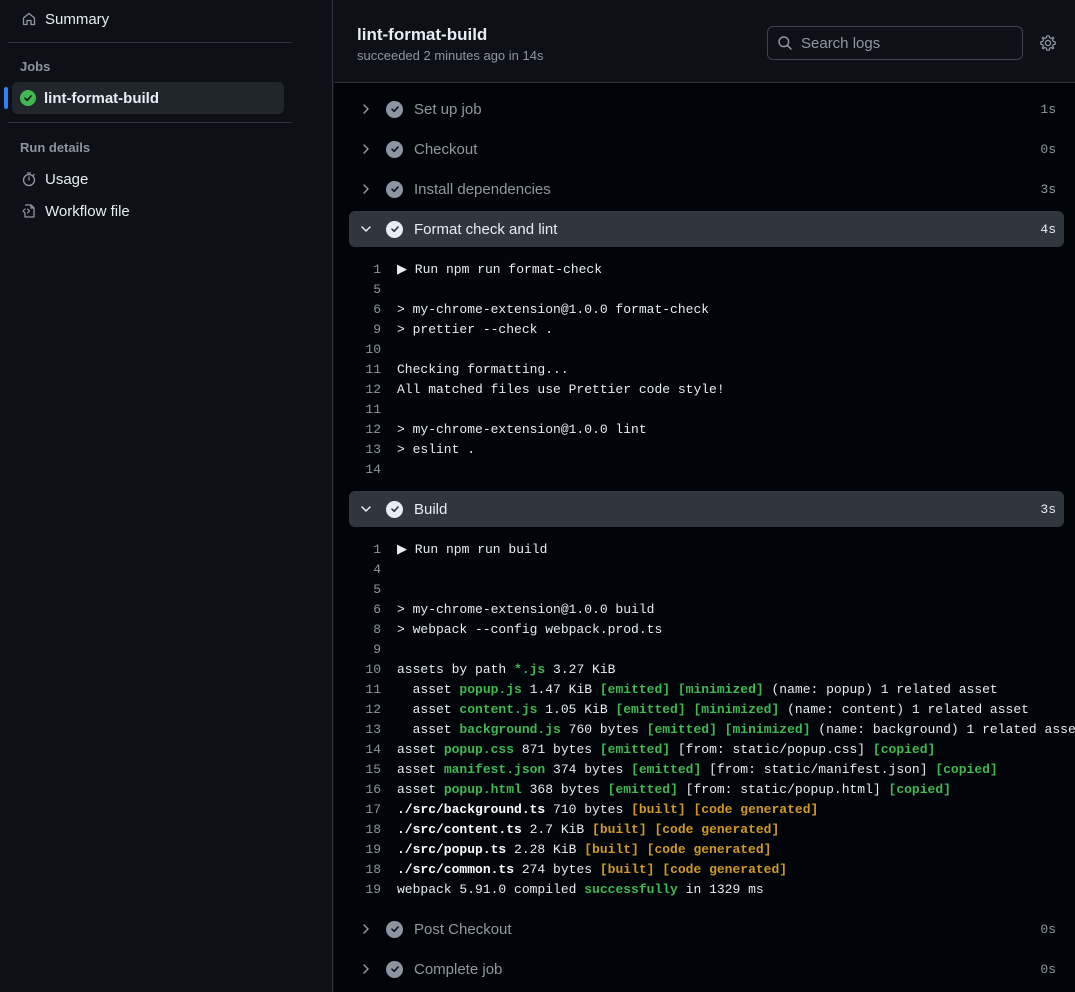 The height and width of the screenshot is (992, 1075). I want to click on usage-label: Usage, so click(67, 179).